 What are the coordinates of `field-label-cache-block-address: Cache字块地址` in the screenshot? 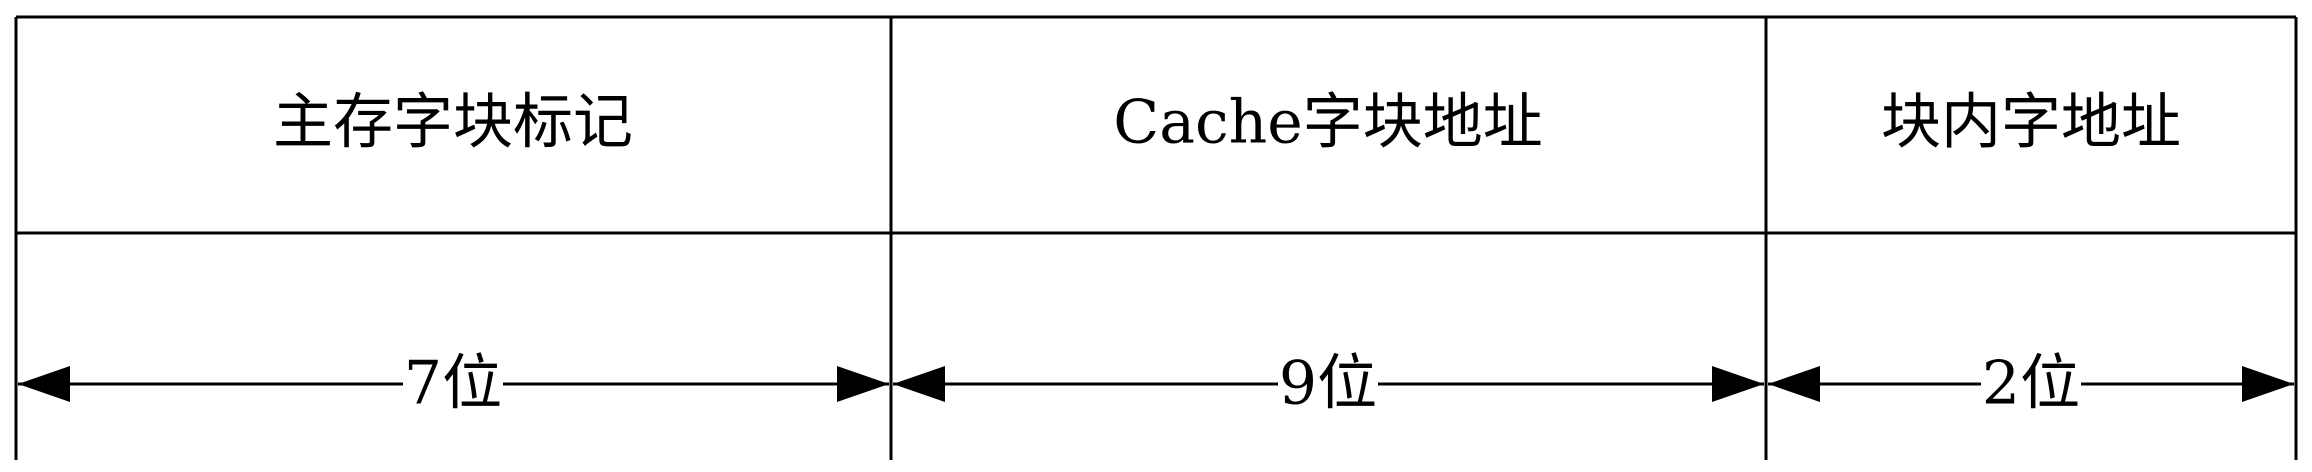 It's located at (1327, 123).